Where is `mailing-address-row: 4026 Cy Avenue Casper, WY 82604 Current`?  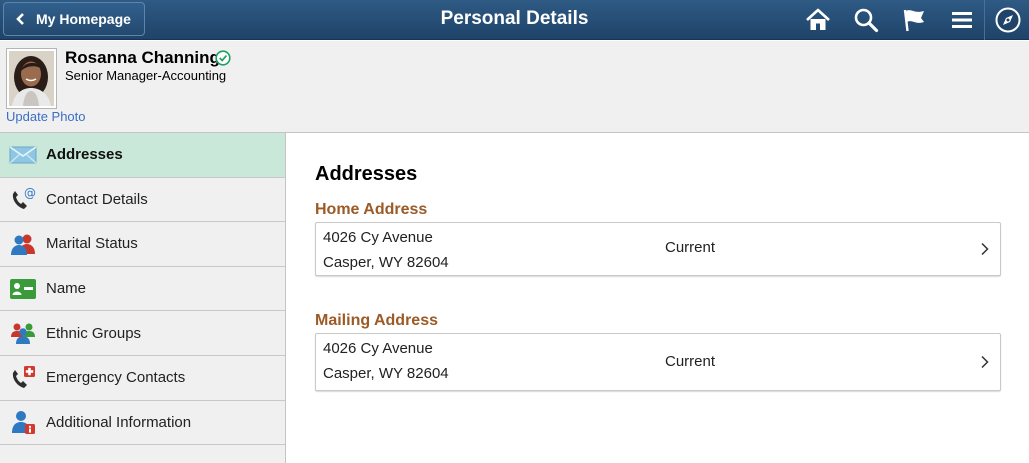
mailing-address-row: 4026 Cy Avenue Casper, WY 82604 Current is located at coordinates (658, 362).